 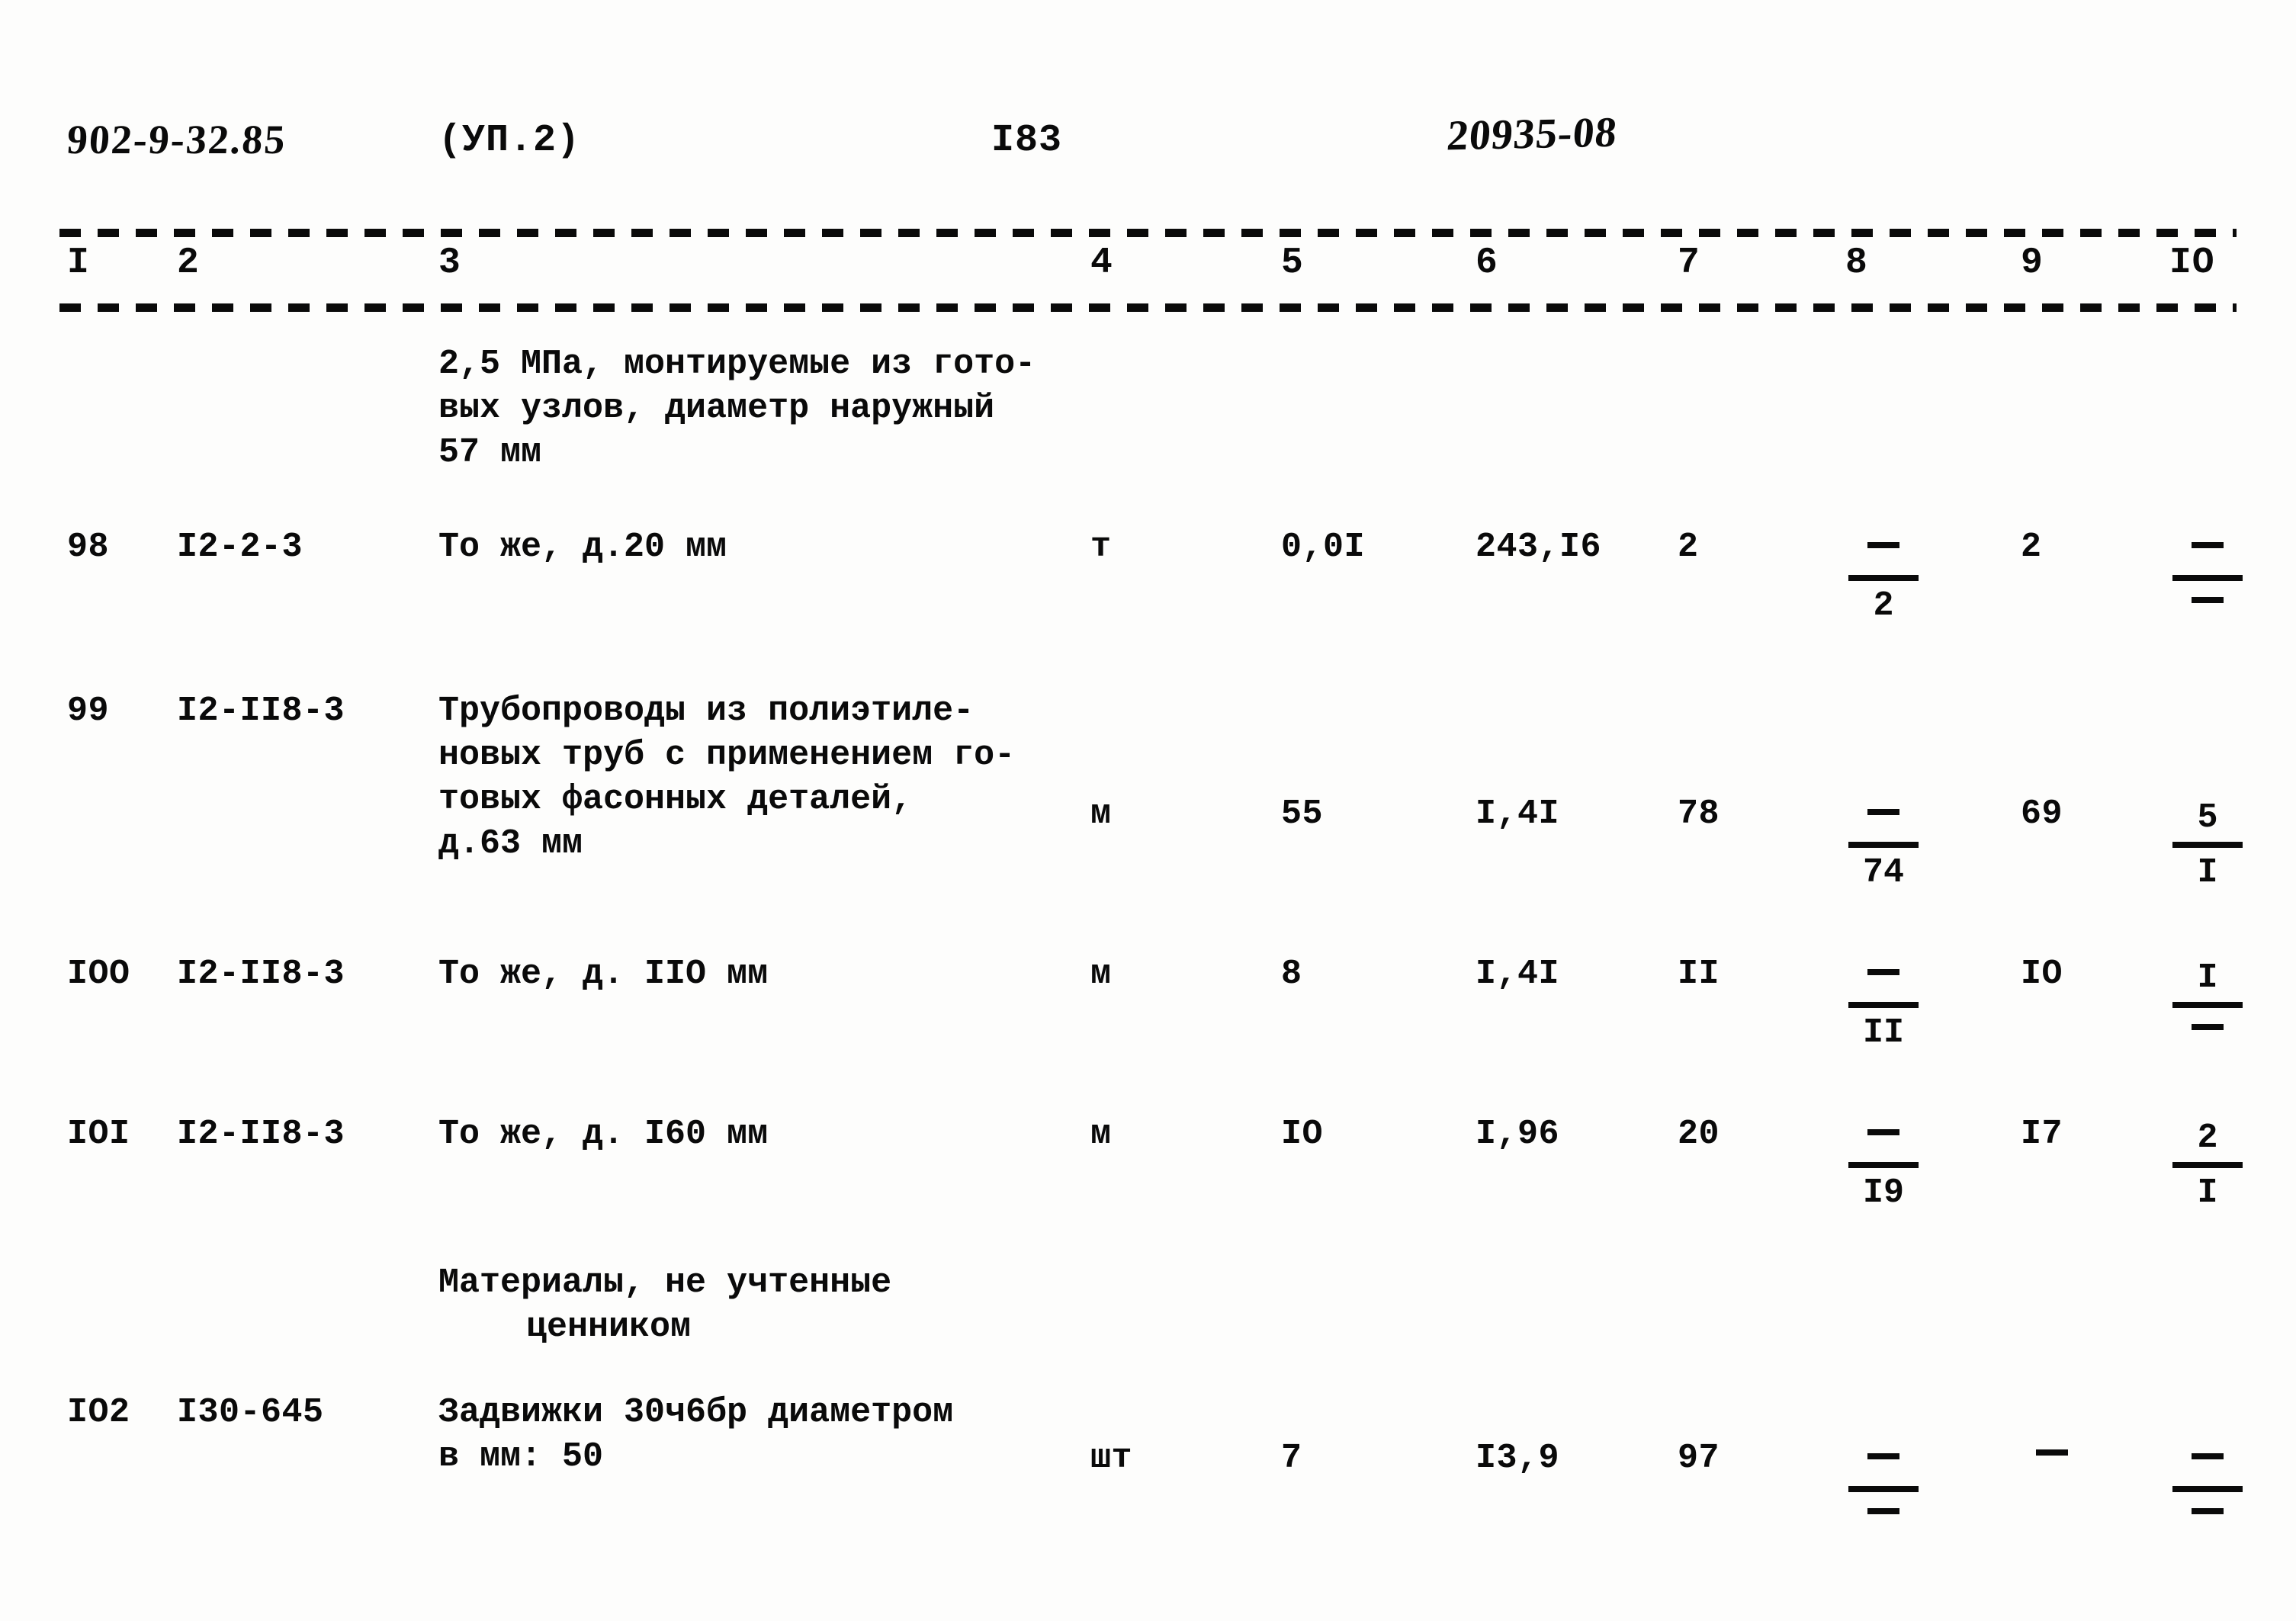 I want to click on row-description-line: То же, д.20 мм, so click(x=582, y=547).